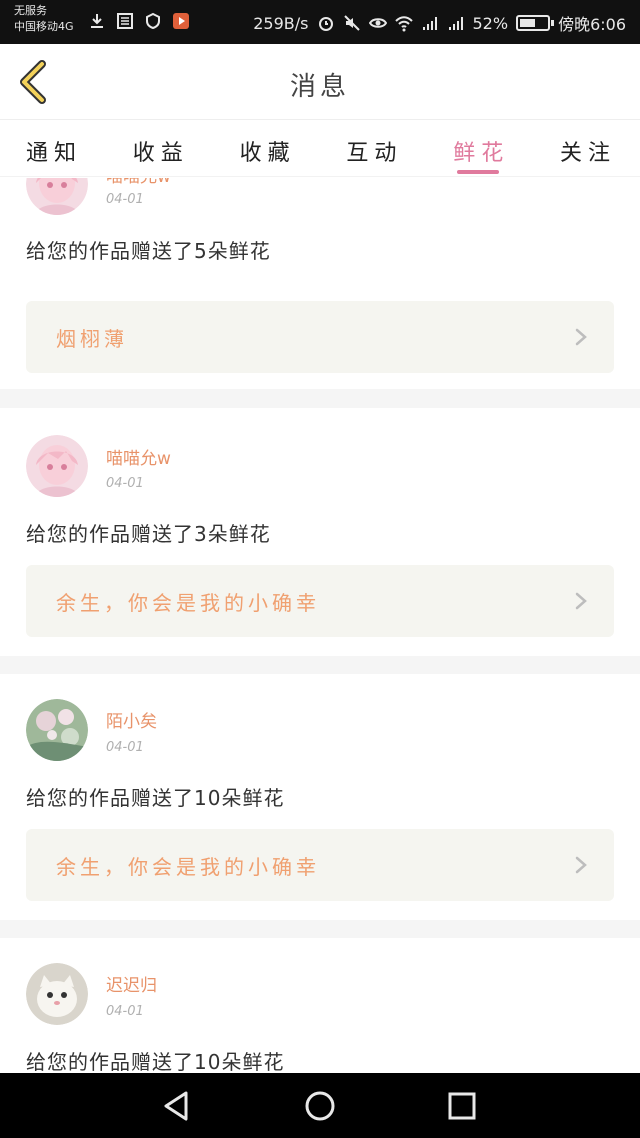 This screenshot has height=1138, width=640. I want to click on sender-name: 迟迟归, so click(131, 983).